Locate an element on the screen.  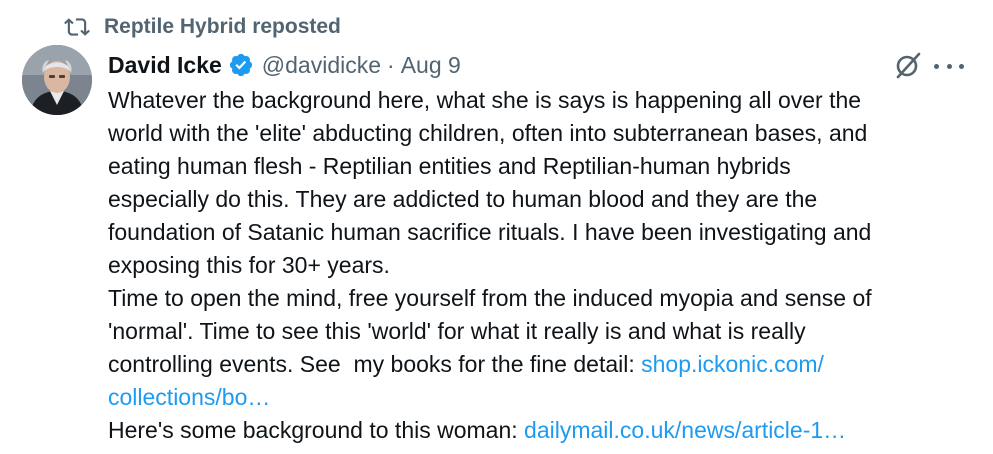
more-options-icon is located at coordinates (949, 66).